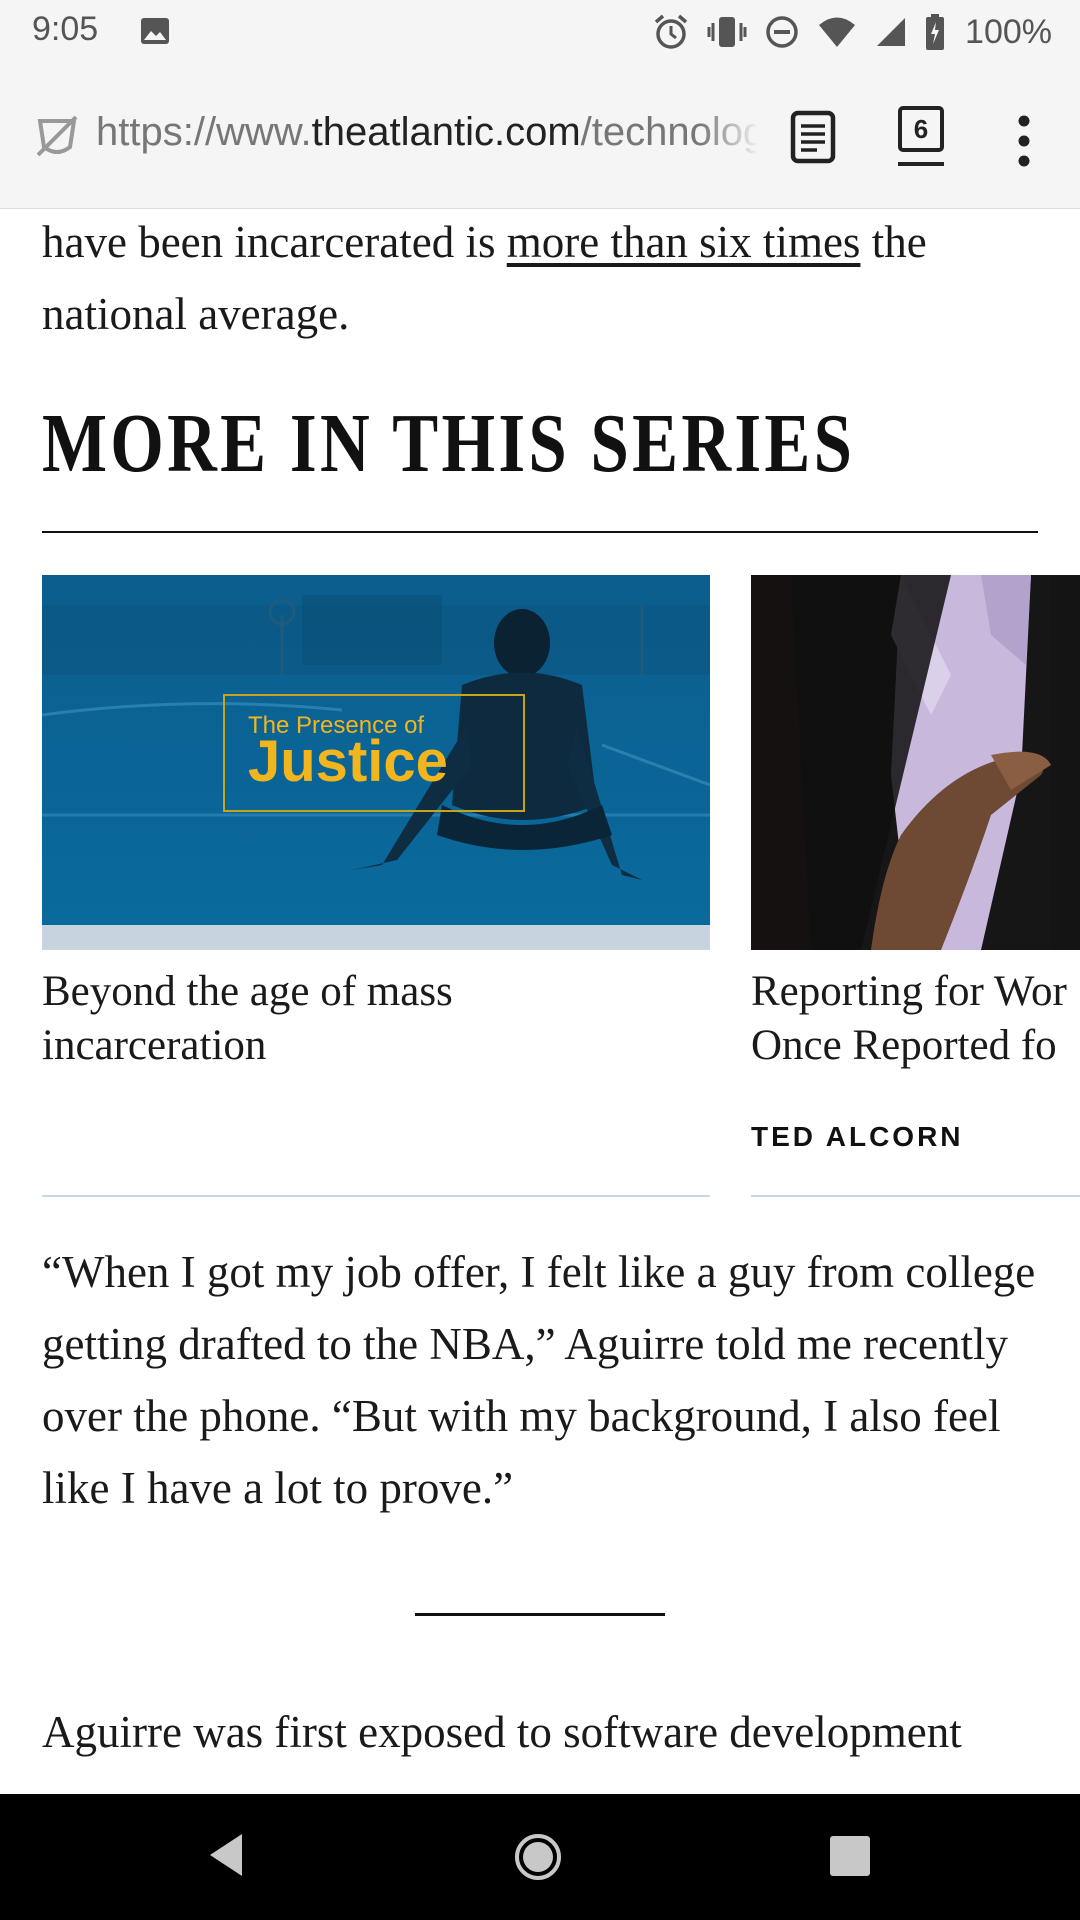  I want to click on battery-charging-icon, so click(935, 32).